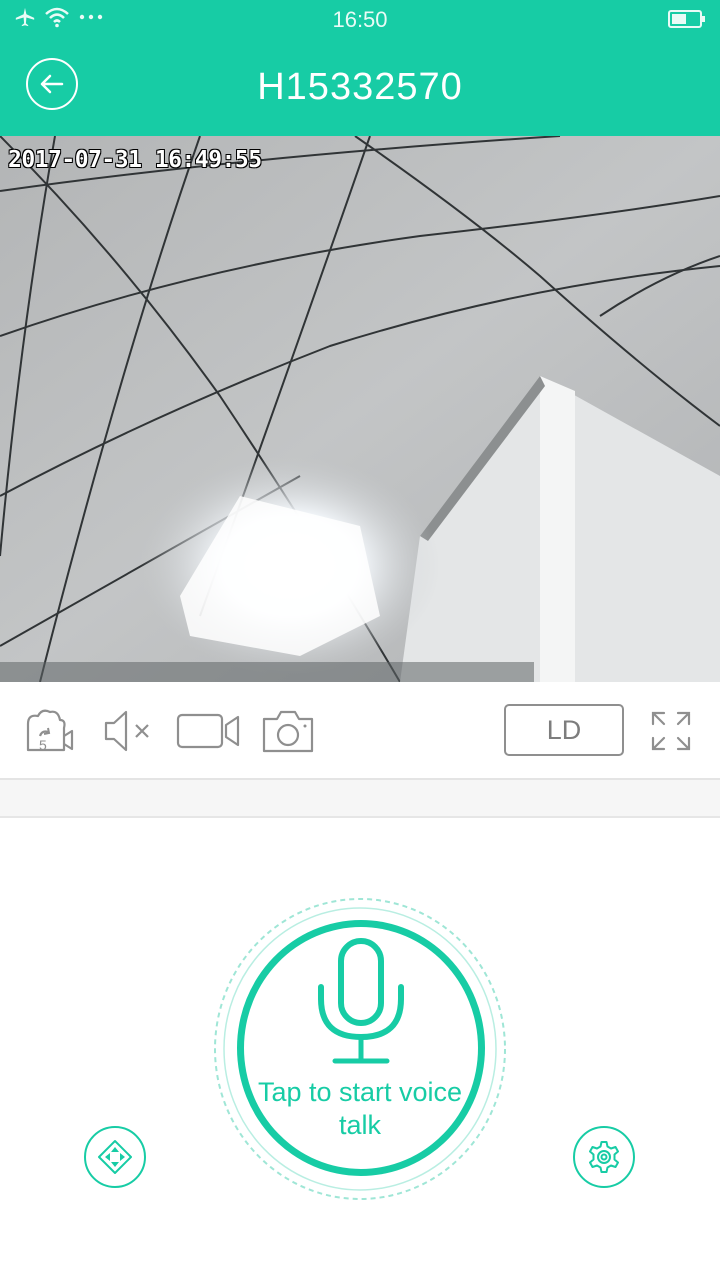  What do you see at coordinates (135, 160) in the screenshot?
I see `video-timestamp: 2017-07-31 16:49:55` at bounding box center [135, 160].